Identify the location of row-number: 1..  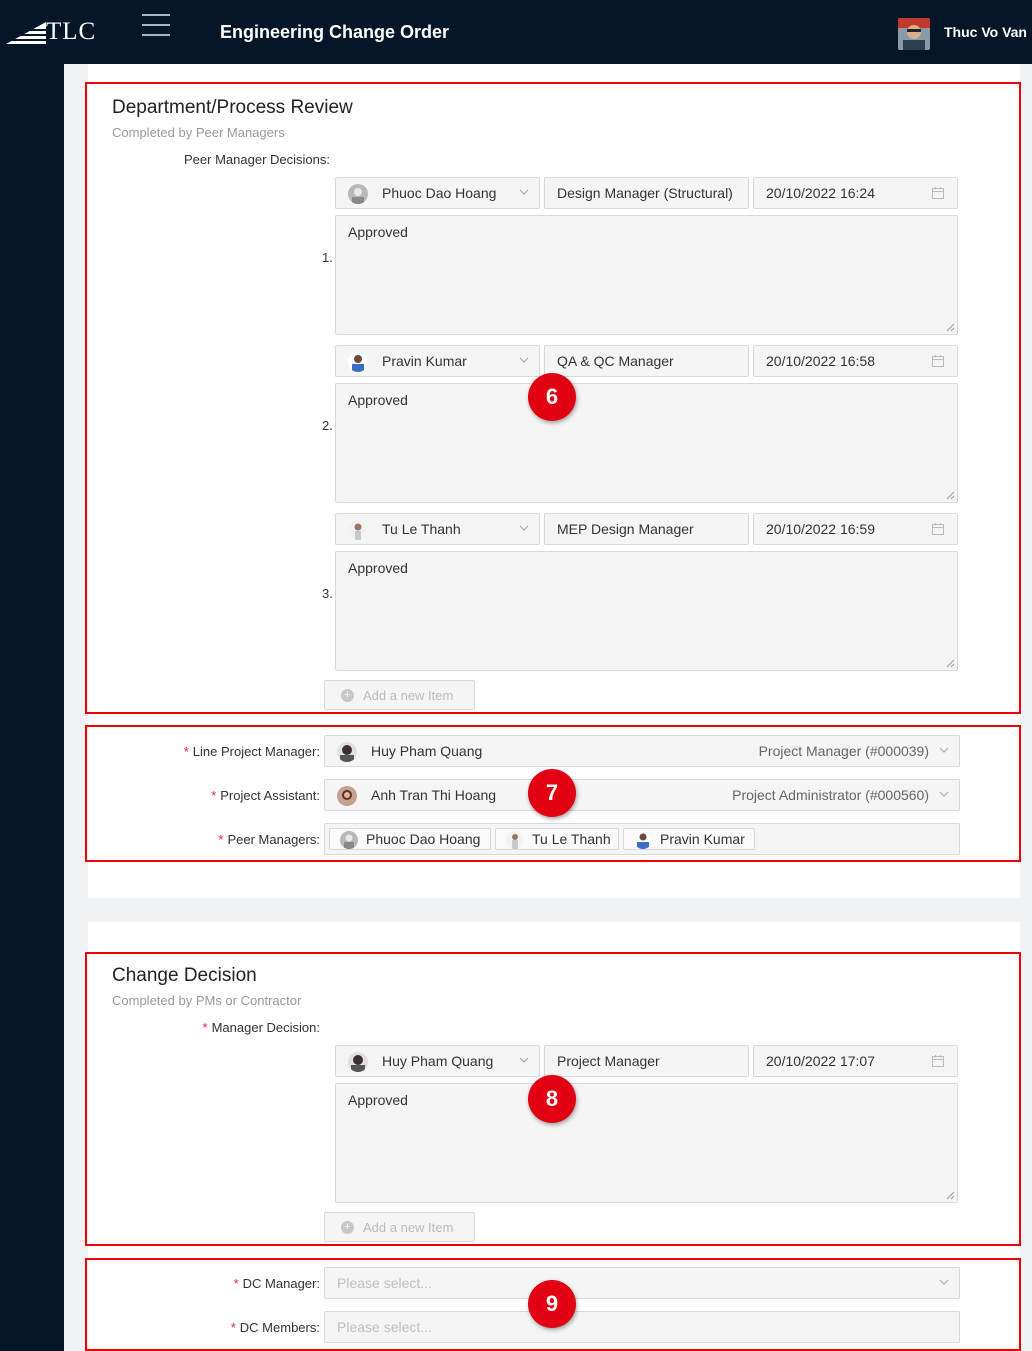
(327, 257).